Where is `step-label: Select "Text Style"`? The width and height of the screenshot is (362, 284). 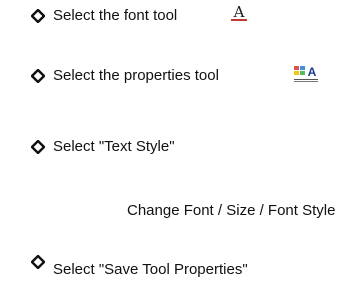
step-label: Select "Text Style" is located at coordinates (114, 146).